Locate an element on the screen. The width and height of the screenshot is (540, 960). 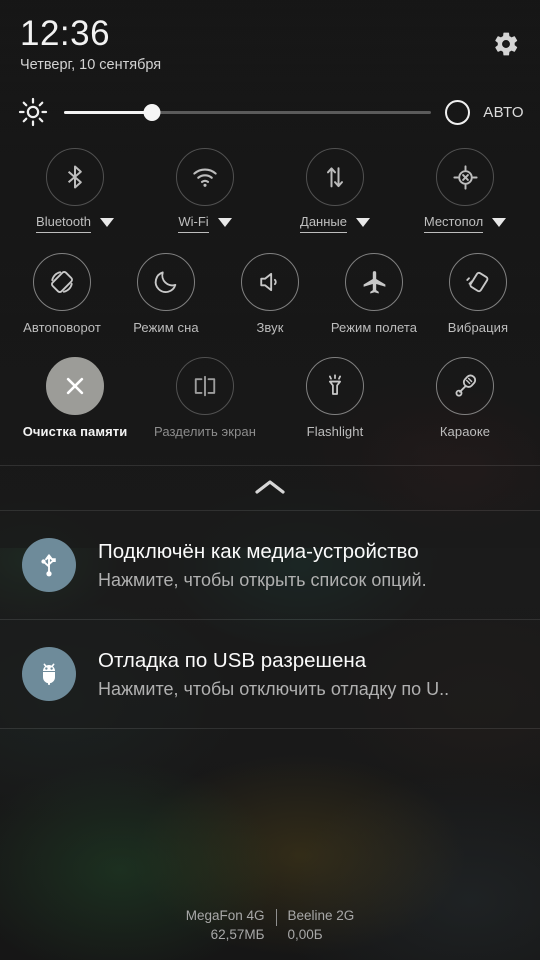
handle-wrapper is located at coordinates (270, 488).